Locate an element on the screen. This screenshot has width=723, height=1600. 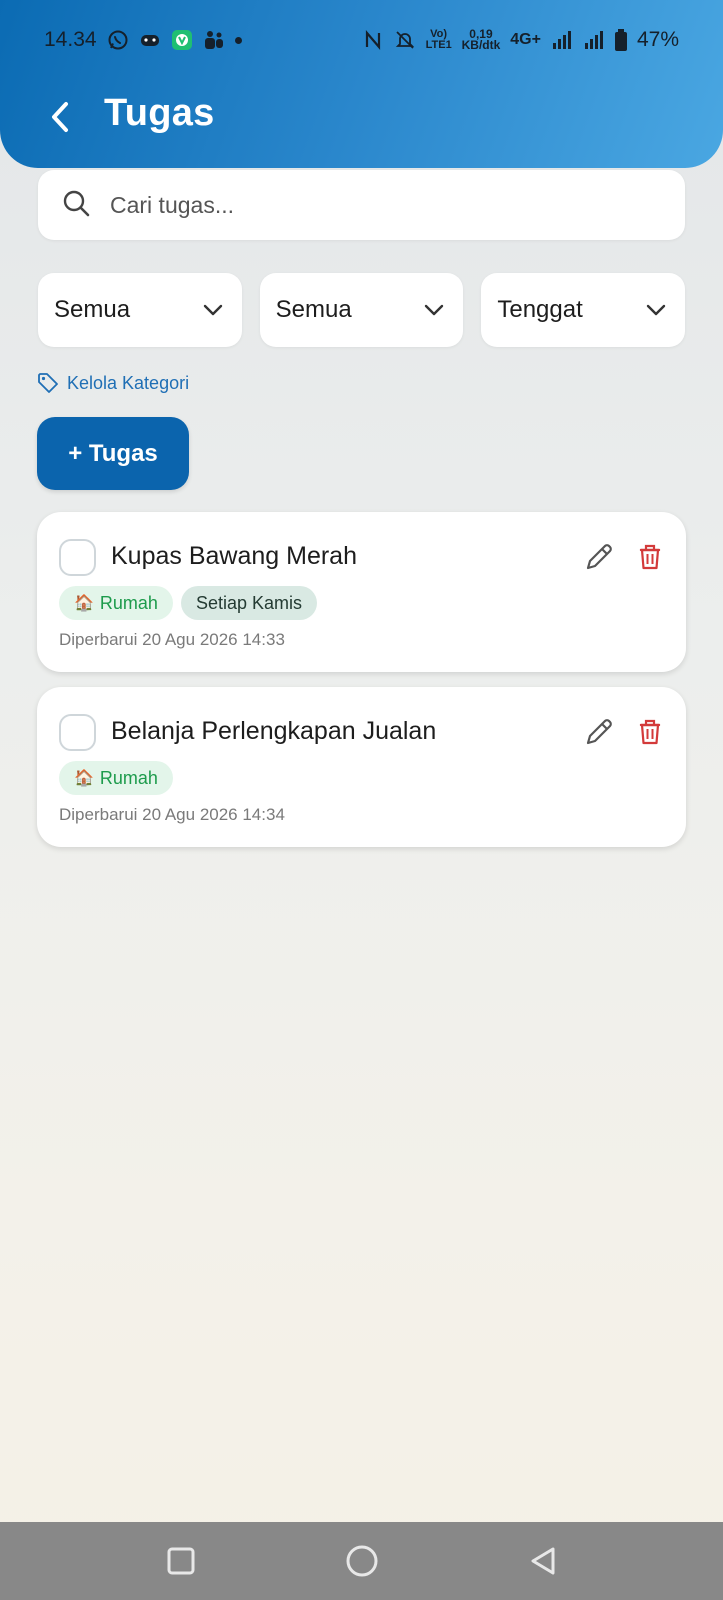
task-updated: Diperbarui 20 Agu 2026 14:34 is located at coordinates (172, 814).